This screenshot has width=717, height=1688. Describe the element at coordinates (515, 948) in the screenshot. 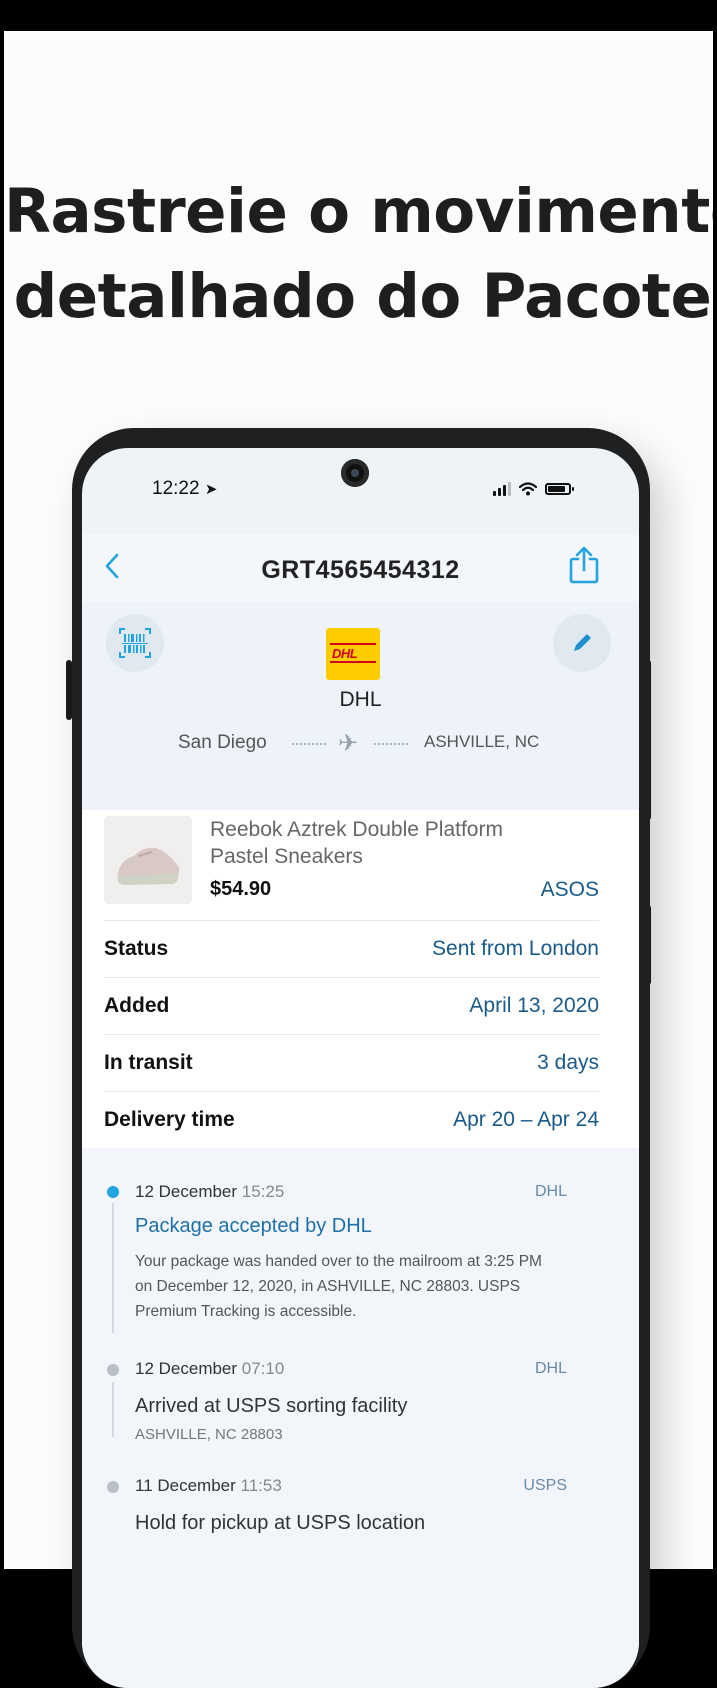

I see `detail-value: Sent from London` at that location.